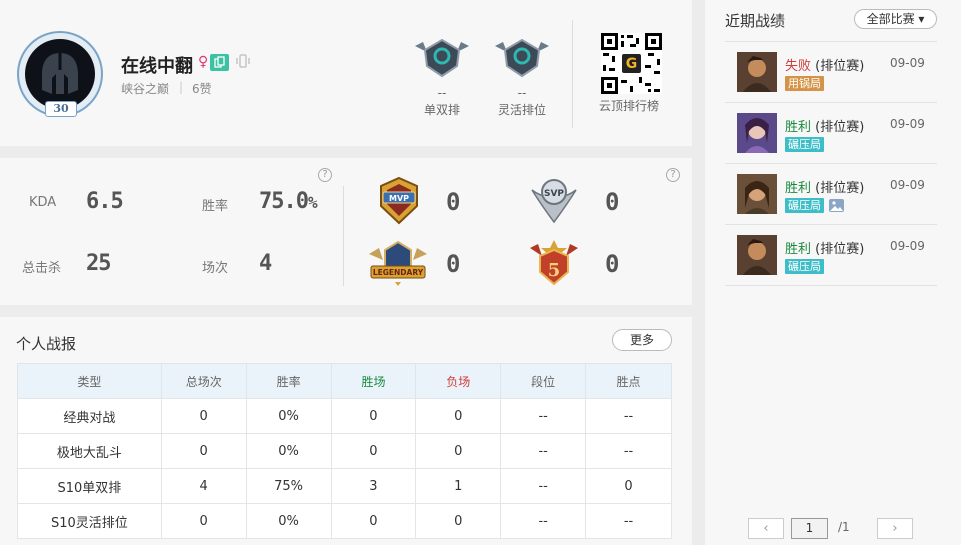 This screenshot has height=545, width=961. I want to click on table-cell: 1, so click(458, 486).